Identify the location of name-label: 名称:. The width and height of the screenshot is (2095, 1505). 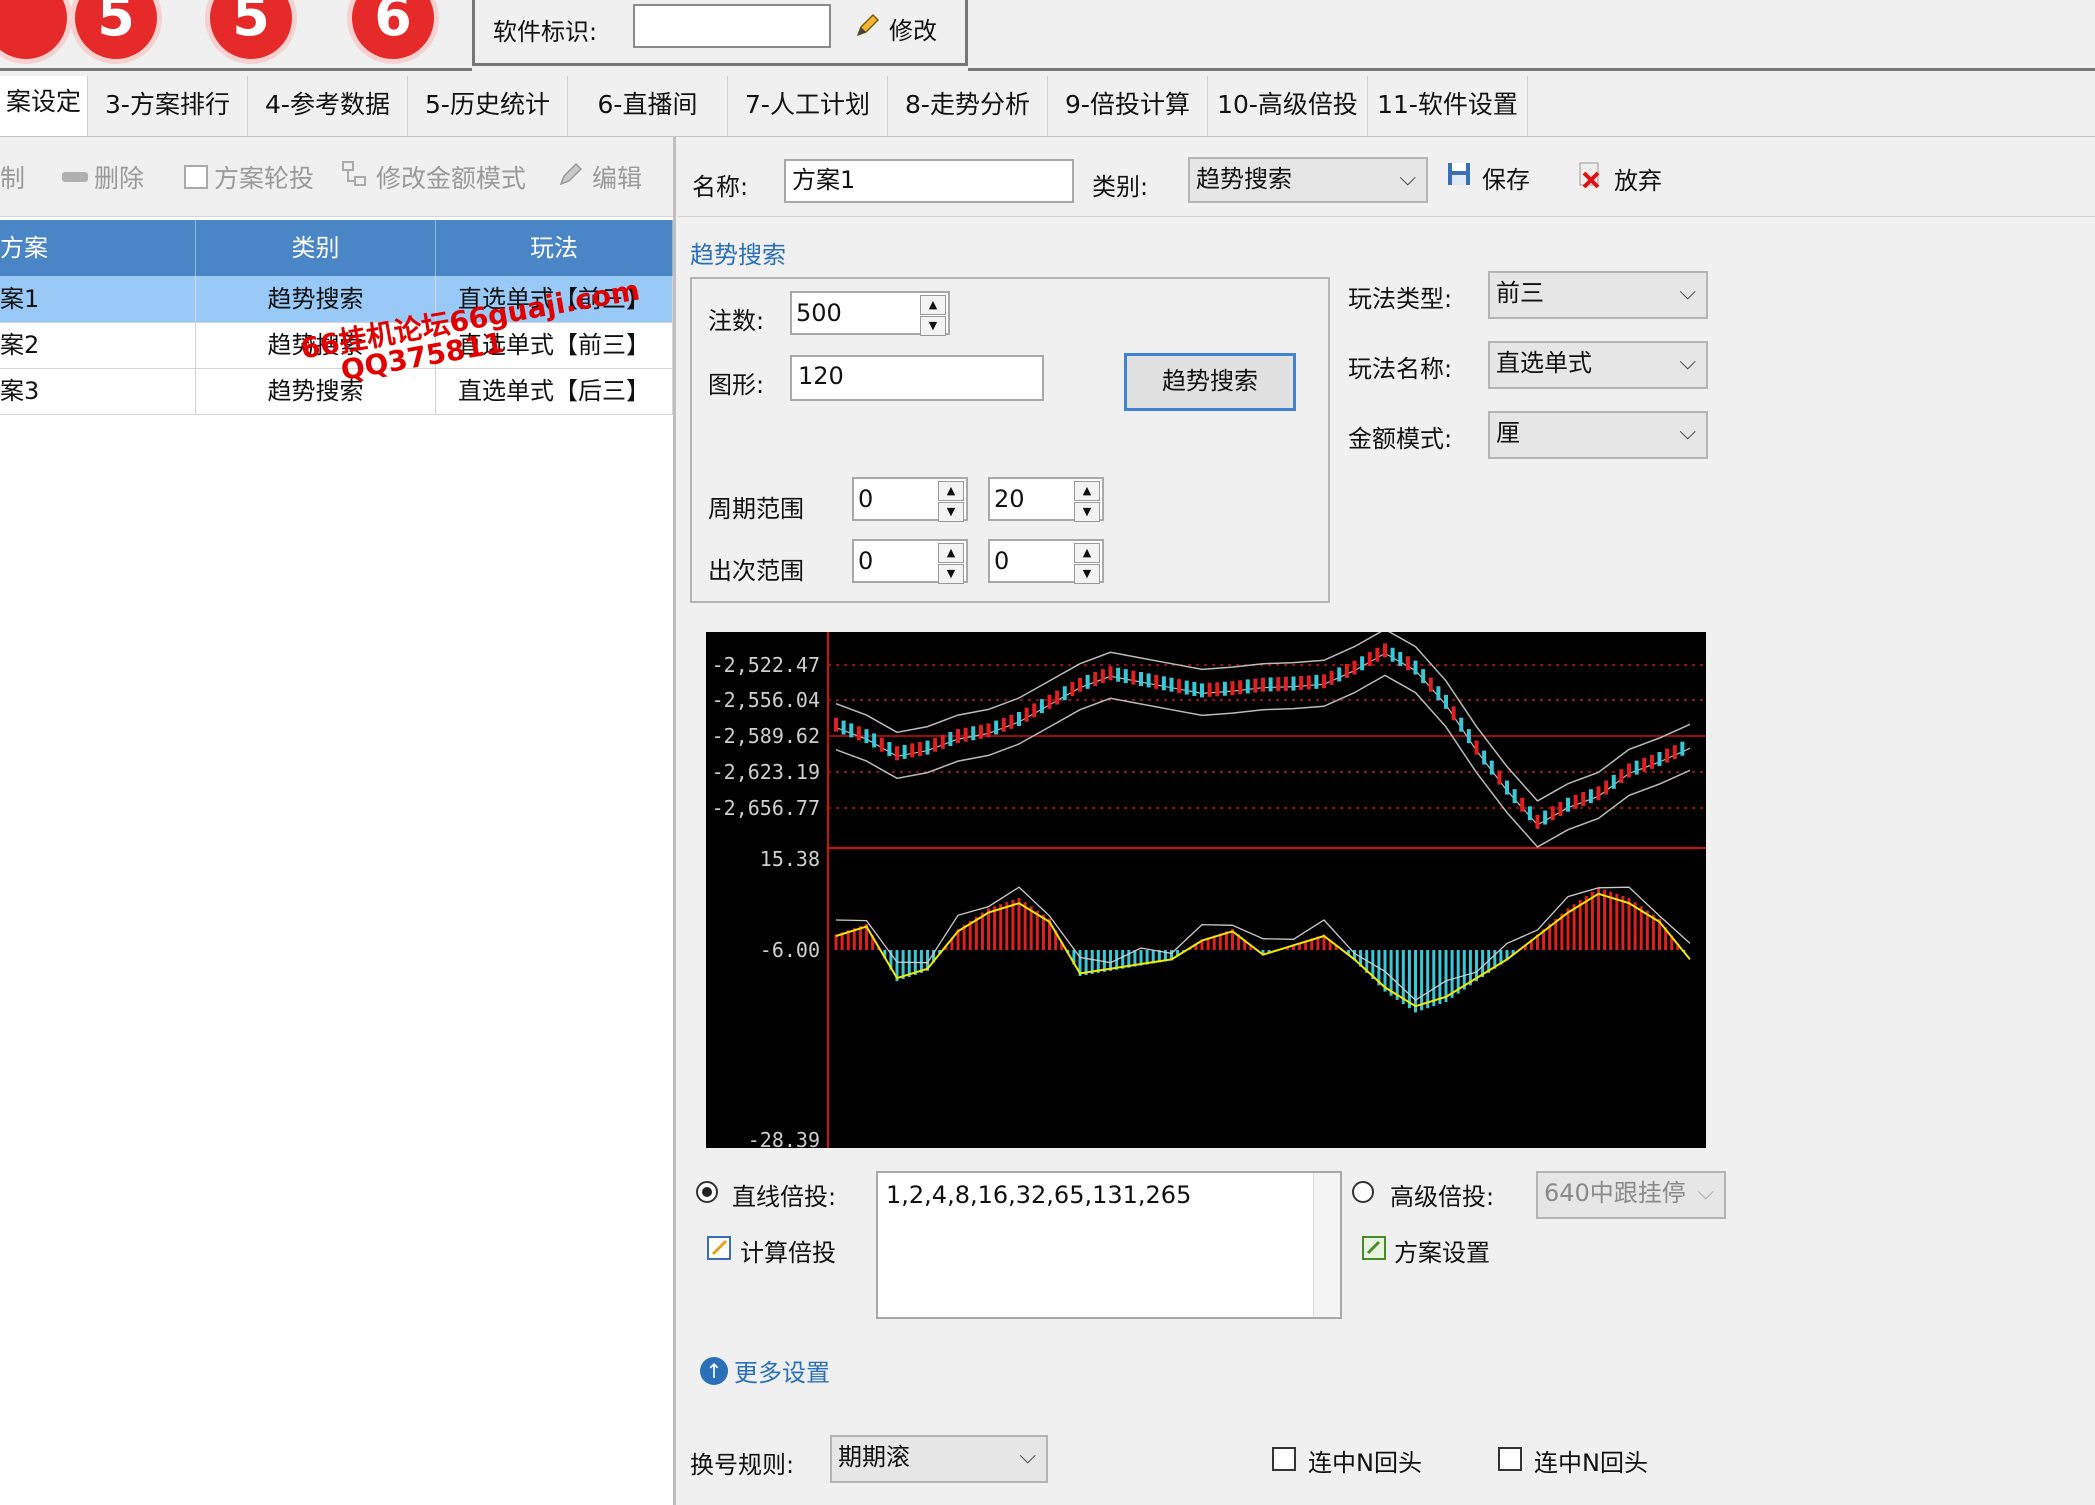
(720, 187).